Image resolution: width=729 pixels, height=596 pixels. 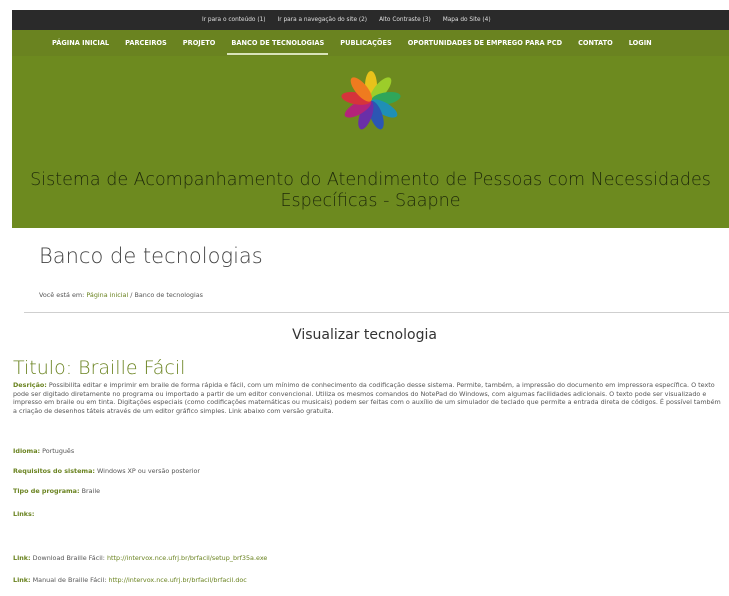 What do you see at coordinates (640, 43) in the screenshot?
I see `nav-item-login: LOGIN` at bounding box center [640, 43].